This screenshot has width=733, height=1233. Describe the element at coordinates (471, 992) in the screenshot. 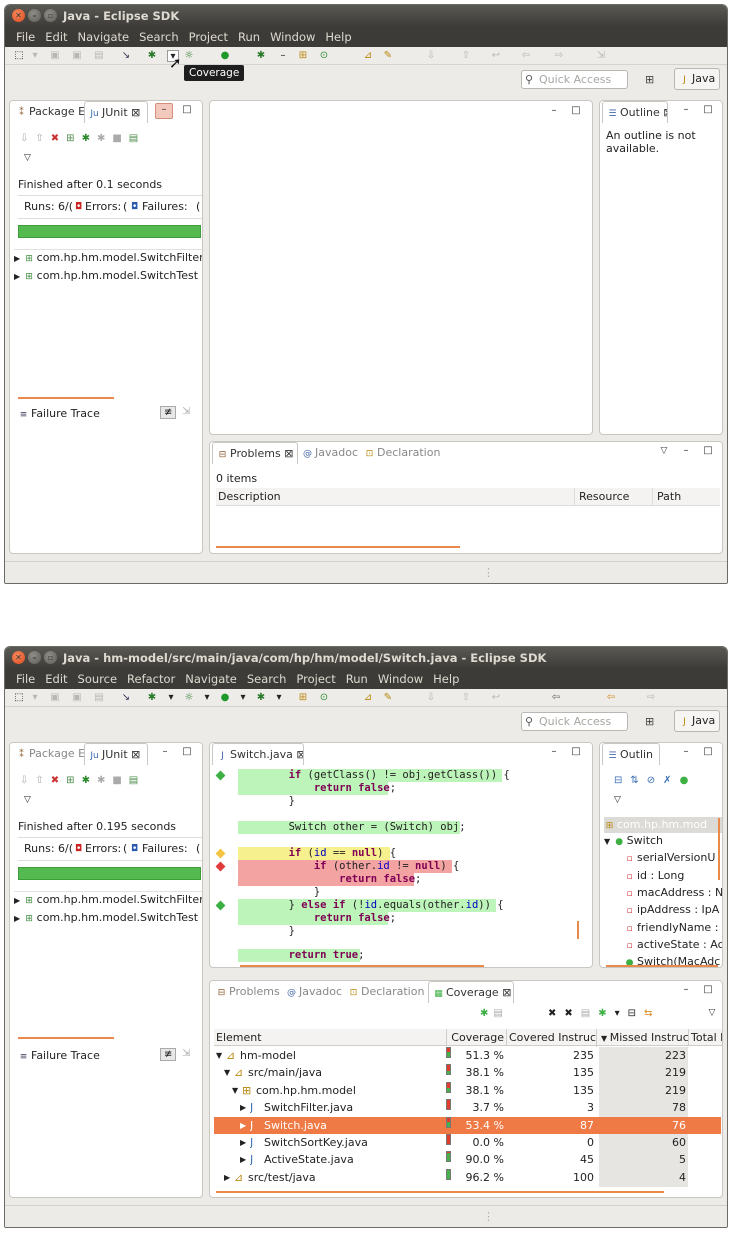

I see `tab-coverage: ▦ Coverage ⊠` at that location.